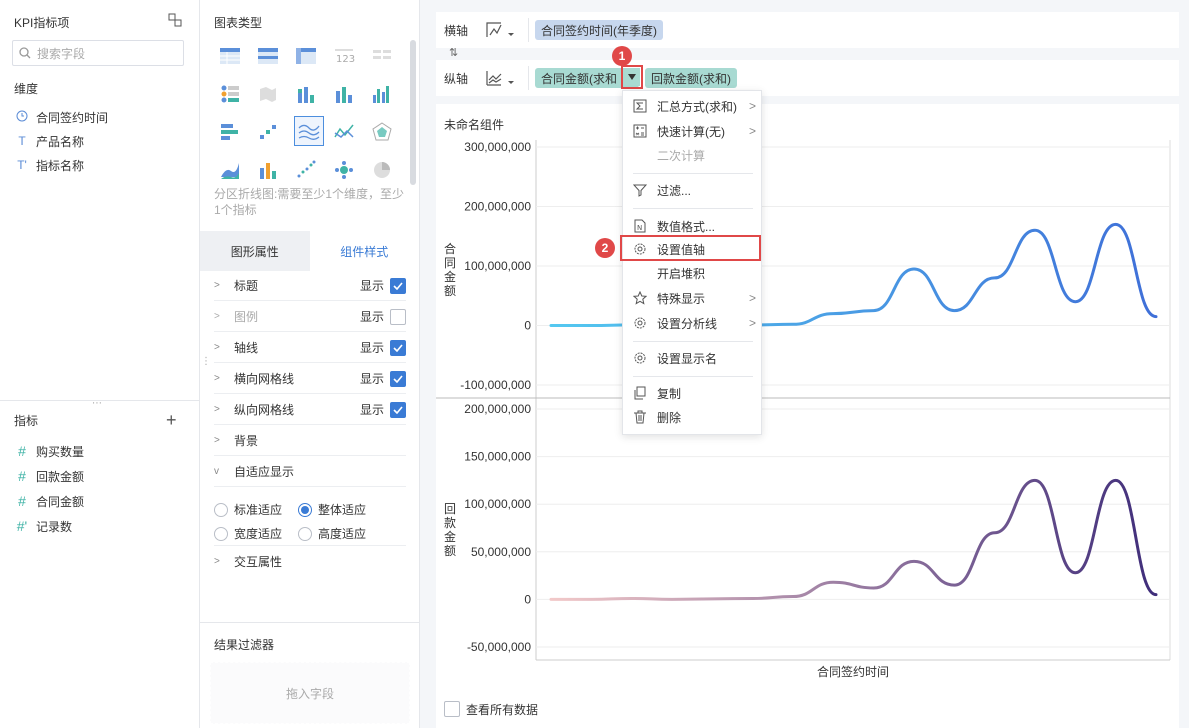  What do you see at coordinates (456, 78) in the screenshot?
I see `y-axis-label: 纵轴` at bounding box center [456, 78].